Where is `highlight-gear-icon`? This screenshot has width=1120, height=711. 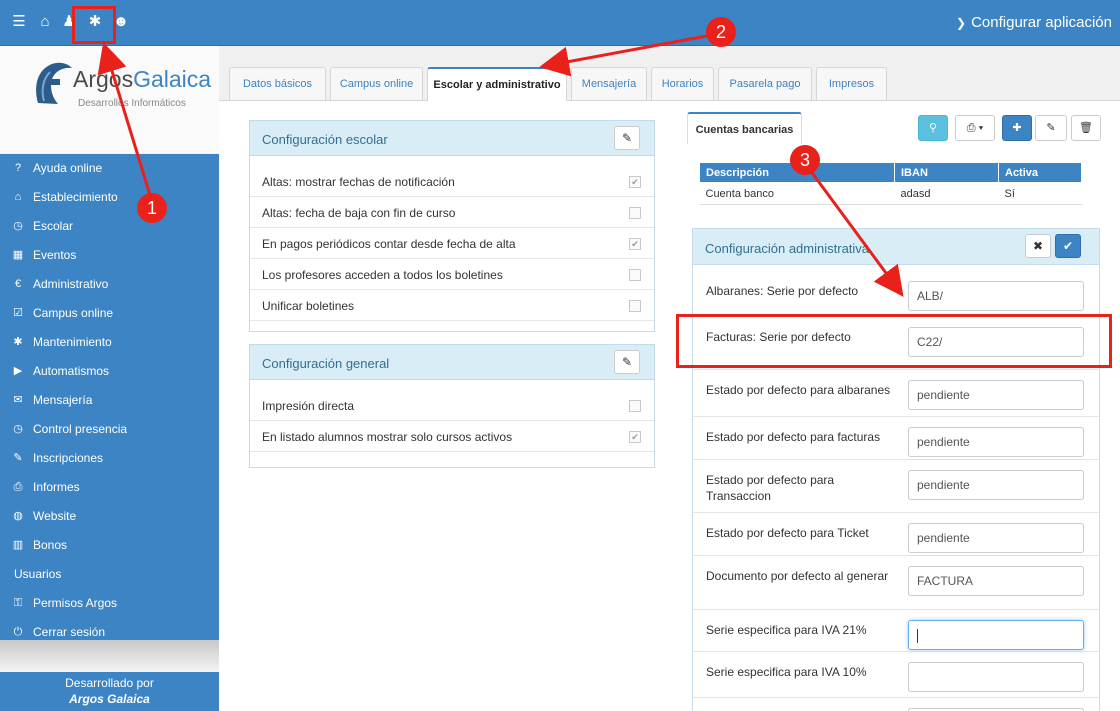 highlight-gear-icon is located at coordinates (94, 25).